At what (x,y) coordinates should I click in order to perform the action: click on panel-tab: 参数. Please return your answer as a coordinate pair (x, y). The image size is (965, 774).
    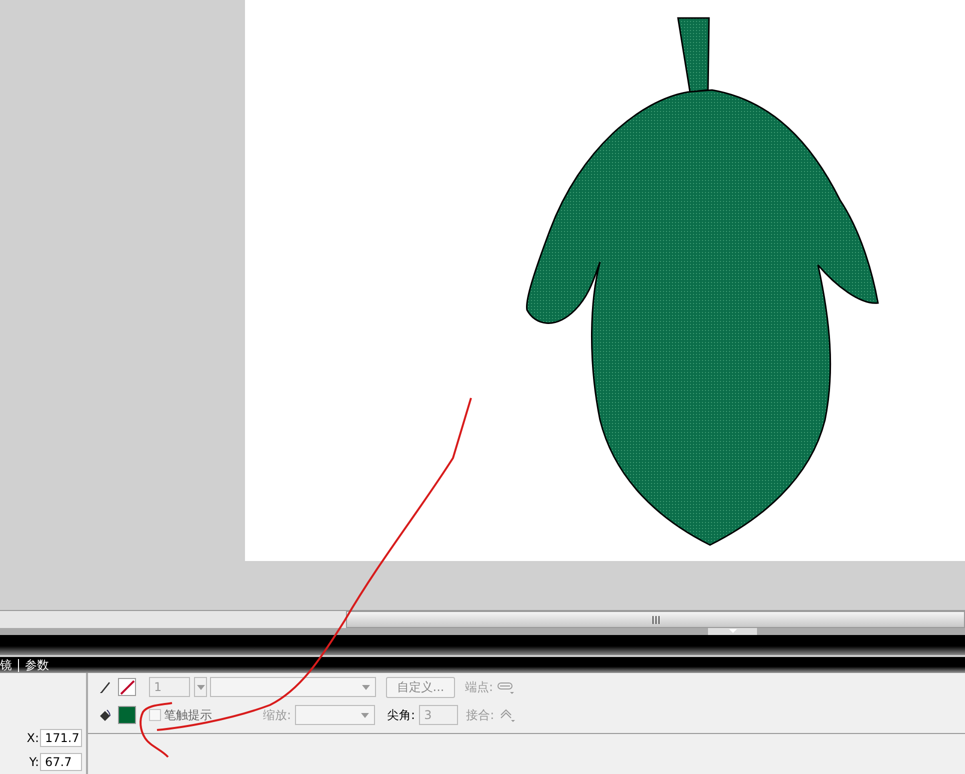
    Looking at the image, I should click on (40, 665).